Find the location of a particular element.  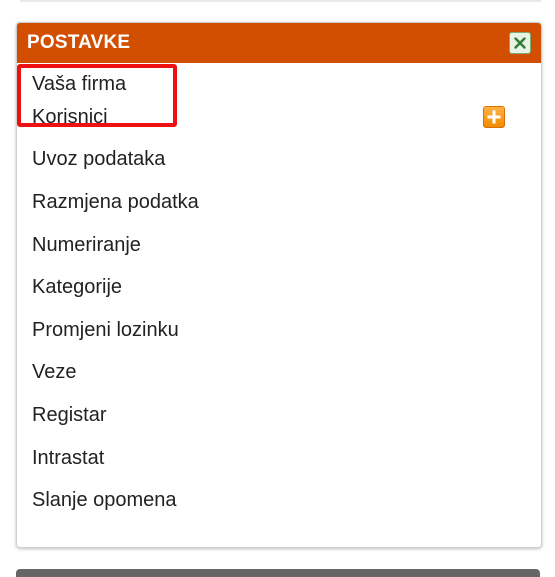

menu-item-label: Vaša firma is located at coordinates (79, 84).